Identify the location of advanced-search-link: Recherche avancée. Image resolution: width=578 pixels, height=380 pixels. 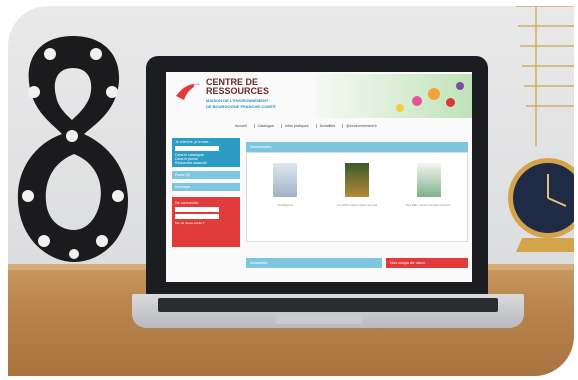
(206, 163).